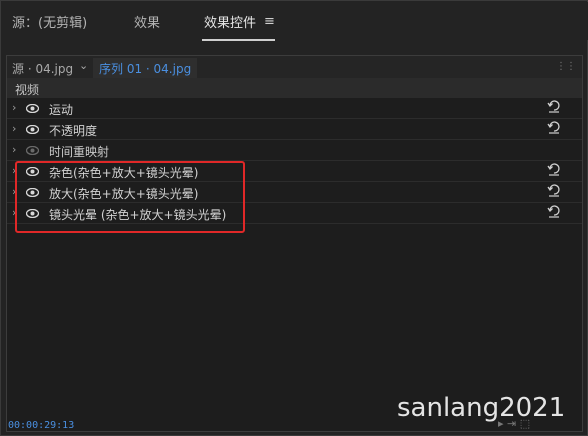 The height and width of the screenshot is (436, 588). I want to click on current-timecode: 00:00:29:13, so click(41, 425).